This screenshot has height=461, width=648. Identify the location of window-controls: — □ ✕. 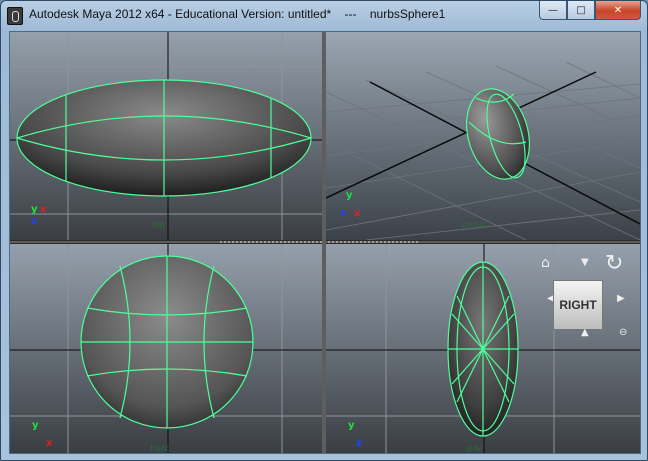
(590, 11).